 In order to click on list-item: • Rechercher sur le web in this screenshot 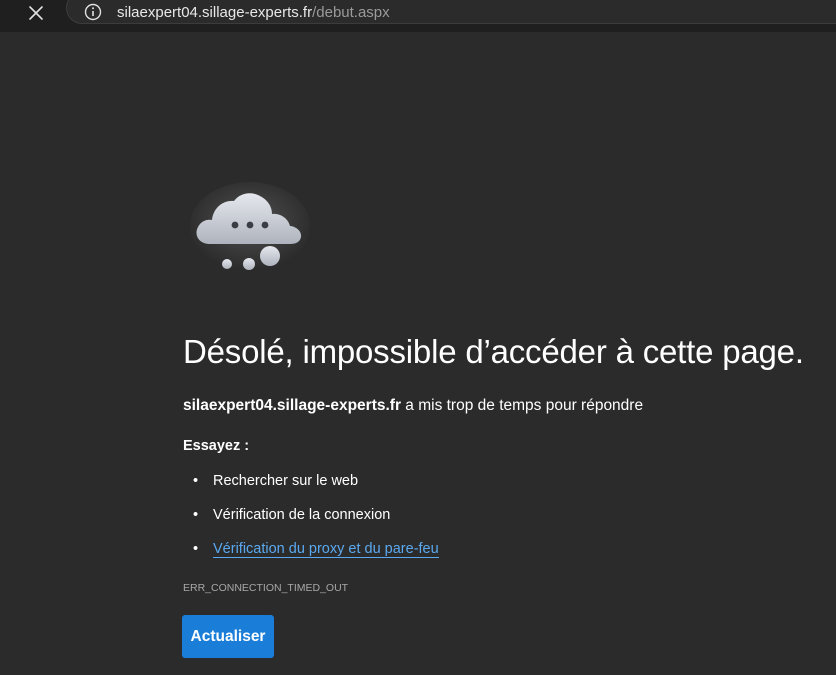, I will do `click(316, 487)`.